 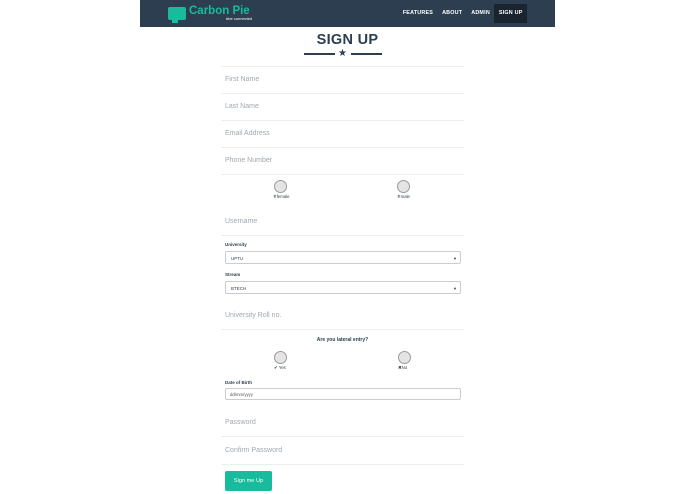 I want to click on gender-female-label: ✟female, so click(x=281, y=196).